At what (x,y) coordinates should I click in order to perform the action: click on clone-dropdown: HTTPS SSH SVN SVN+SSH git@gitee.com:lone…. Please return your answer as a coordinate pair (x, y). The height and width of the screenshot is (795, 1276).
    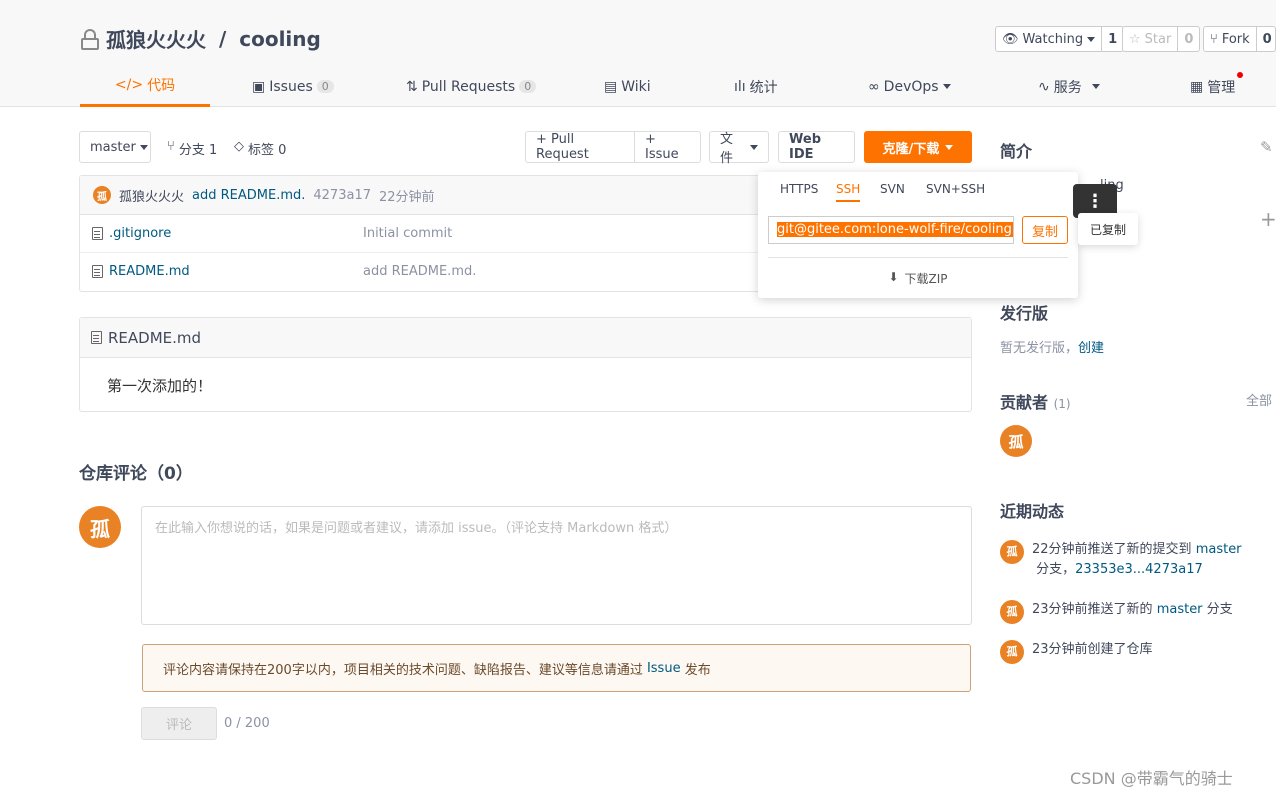
    Looking at the image, I should click on (918, 235).